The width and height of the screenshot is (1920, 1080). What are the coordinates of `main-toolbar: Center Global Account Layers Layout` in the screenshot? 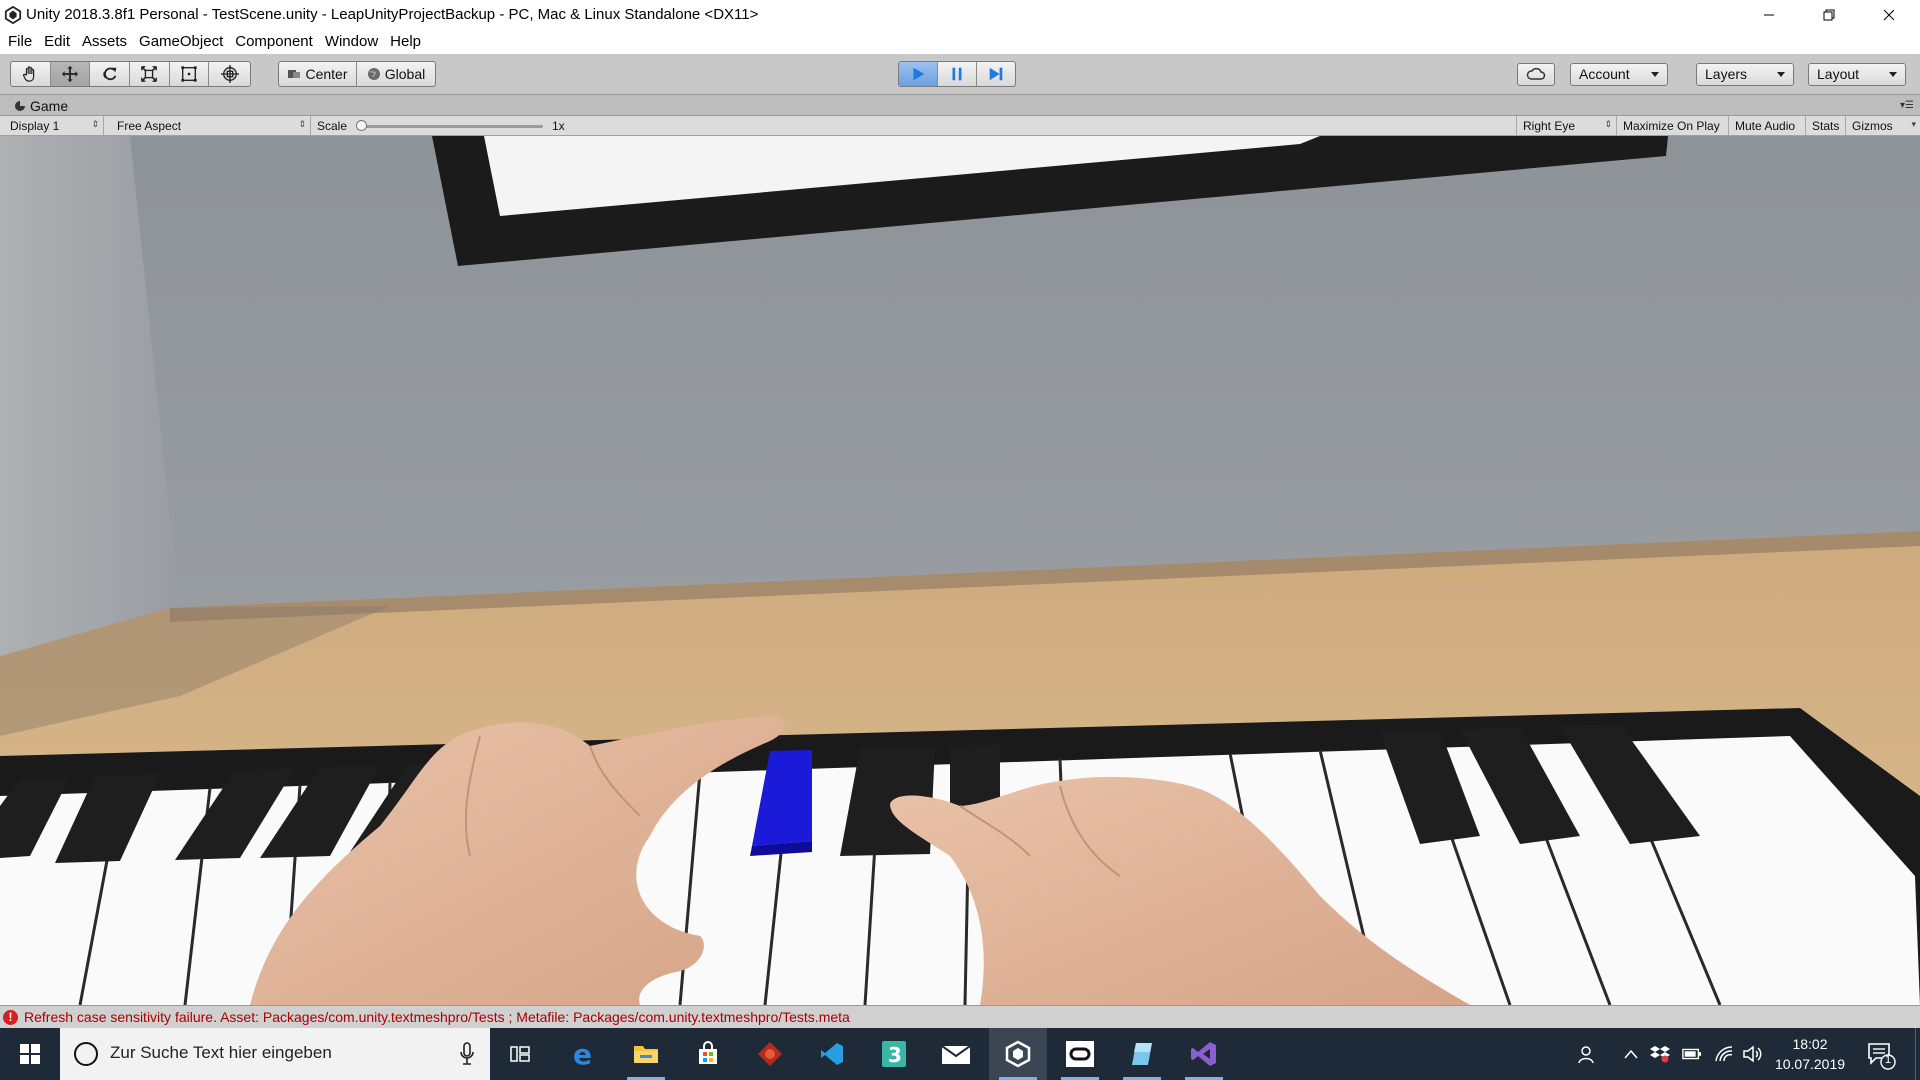 It's located at (960, 74).